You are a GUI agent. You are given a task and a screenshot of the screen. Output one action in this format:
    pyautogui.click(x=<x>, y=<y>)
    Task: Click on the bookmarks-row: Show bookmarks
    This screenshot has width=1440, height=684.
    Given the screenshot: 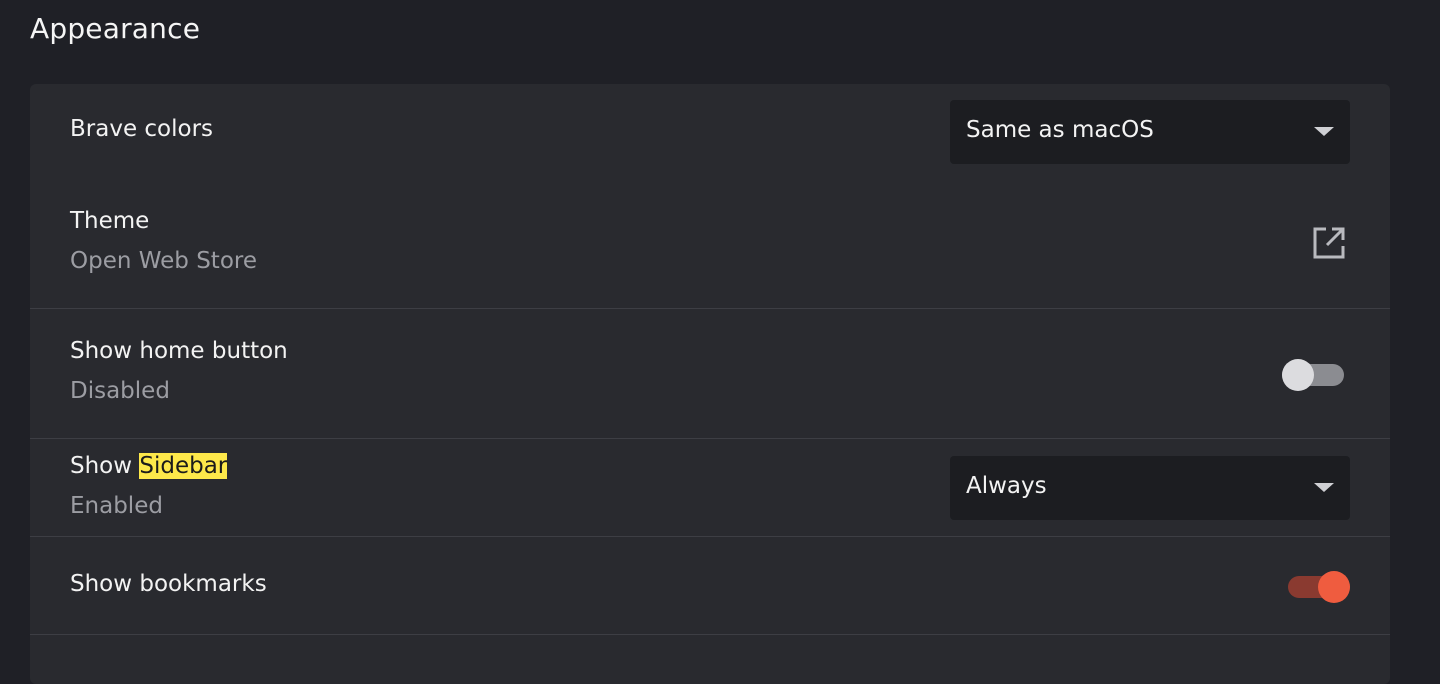 What is the action you would take?
    pyautogui.click(x=710, y=585)
    